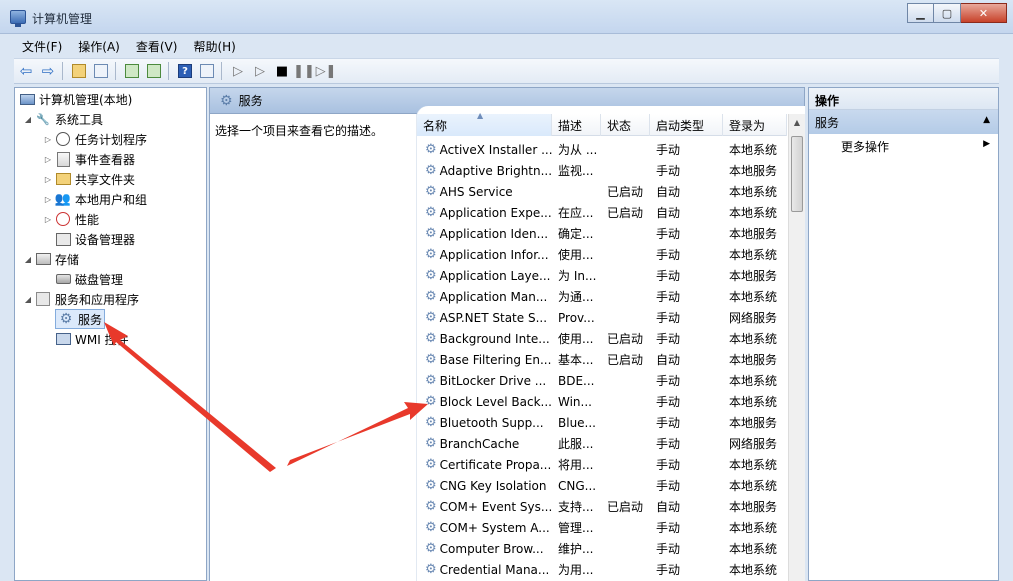  I want to click on column-startup-type: 启动类型, so click(686, 125).